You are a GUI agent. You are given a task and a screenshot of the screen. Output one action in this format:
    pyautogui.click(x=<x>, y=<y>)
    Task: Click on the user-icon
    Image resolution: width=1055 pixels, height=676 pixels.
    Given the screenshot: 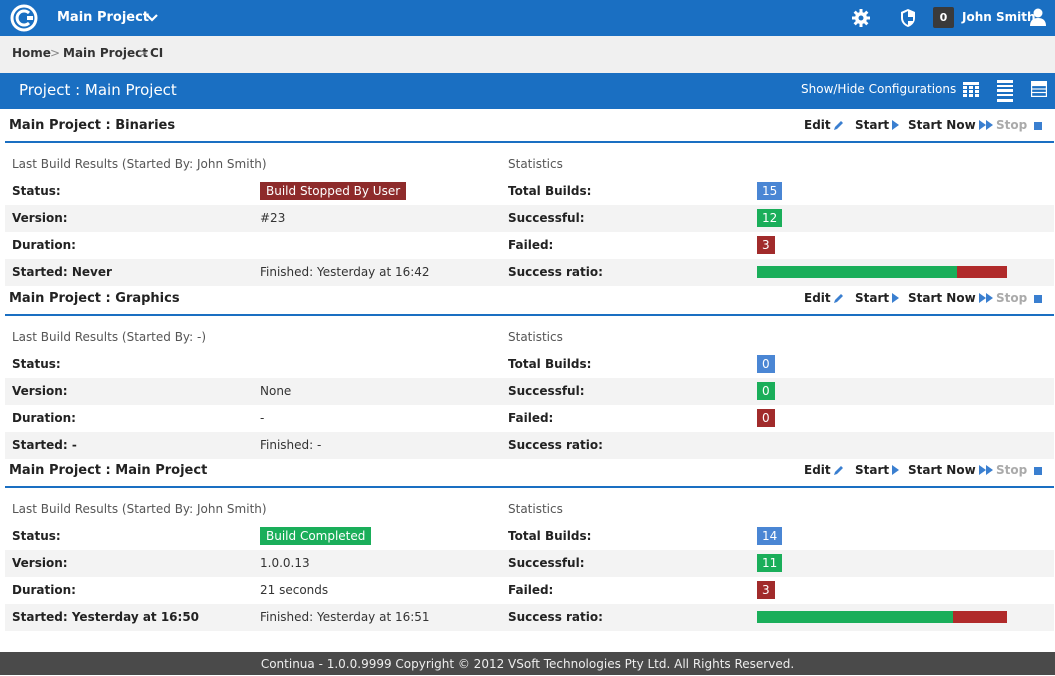 What is the action you would take?
    pyautogui.click(x=1038, y=17)
    